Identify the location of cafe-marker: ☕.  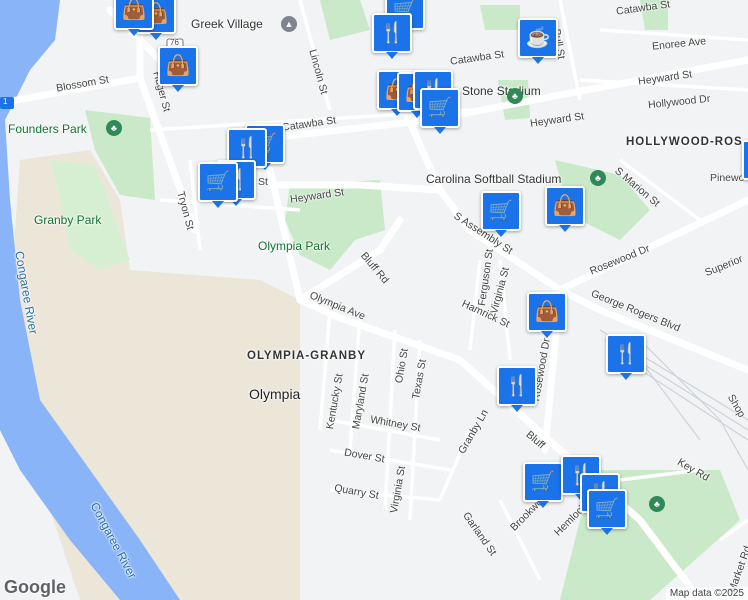
(538, 41).